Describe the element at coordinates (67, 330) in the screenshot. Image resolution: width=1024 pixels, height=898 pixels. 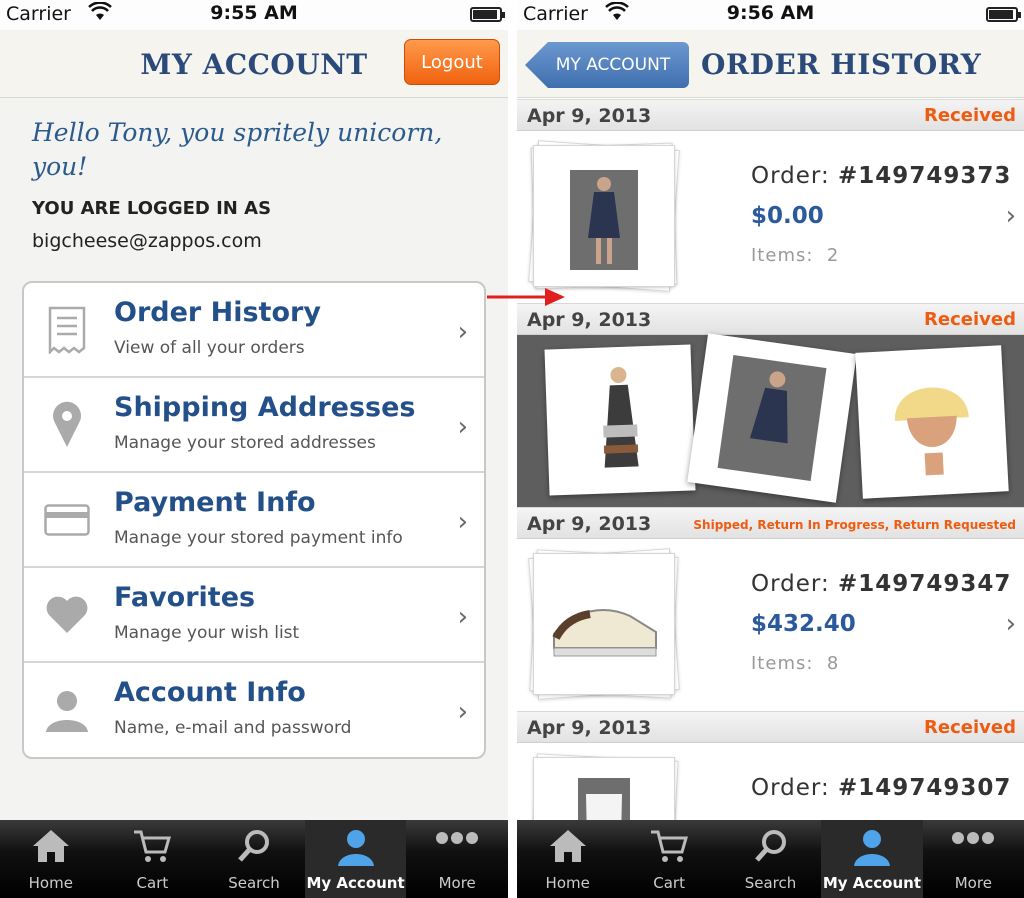
I see `receipt-icon` at that location.